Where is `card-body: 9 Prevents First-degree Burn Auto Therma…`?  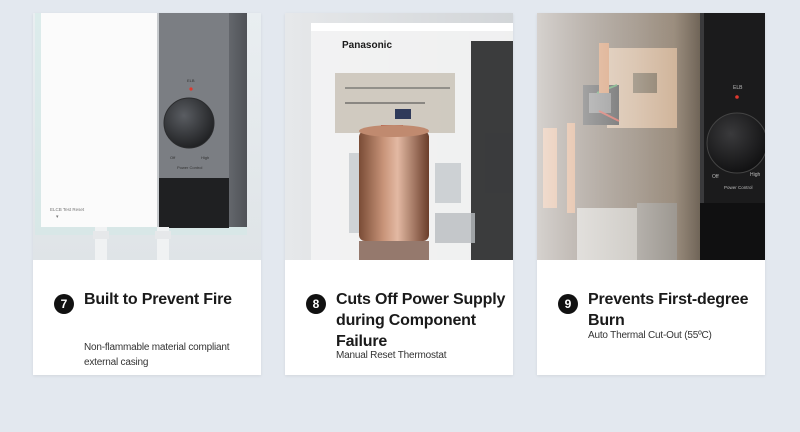
card-body: 9 Prevents First-degree Burn Auto Therma… is located at coordinates (651, 317).